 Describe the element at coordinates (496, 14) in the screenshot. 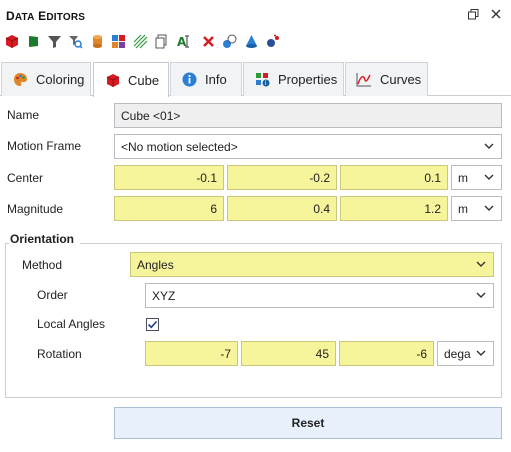

I see `close-icon` at that location.